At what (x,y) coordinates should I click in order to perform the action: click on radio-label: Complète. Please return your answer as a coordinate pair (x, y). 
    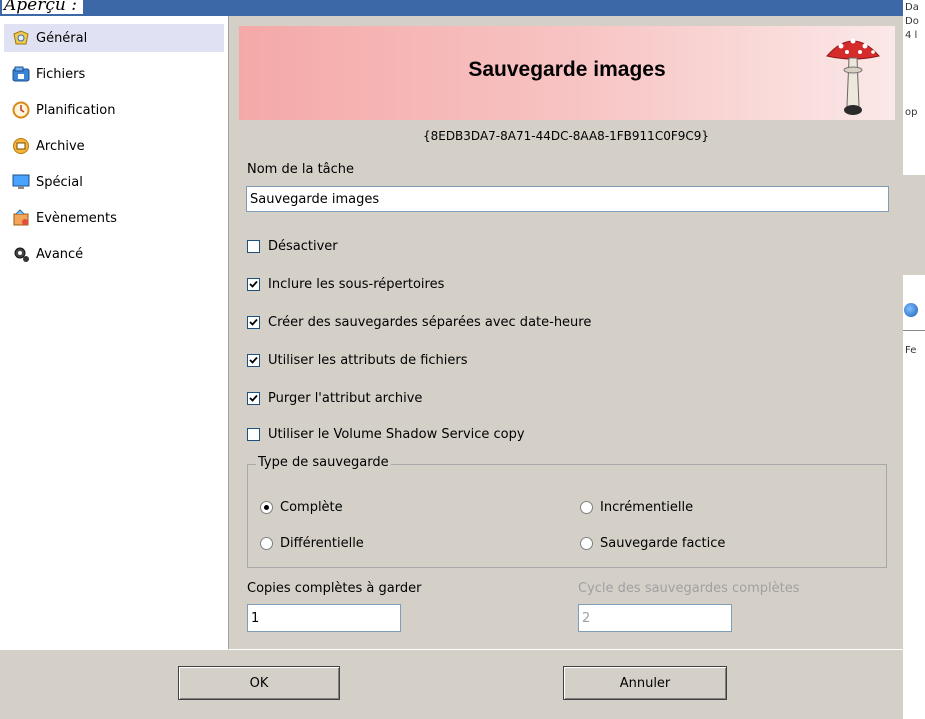
    Looking at the image, I should click on (311, 507).